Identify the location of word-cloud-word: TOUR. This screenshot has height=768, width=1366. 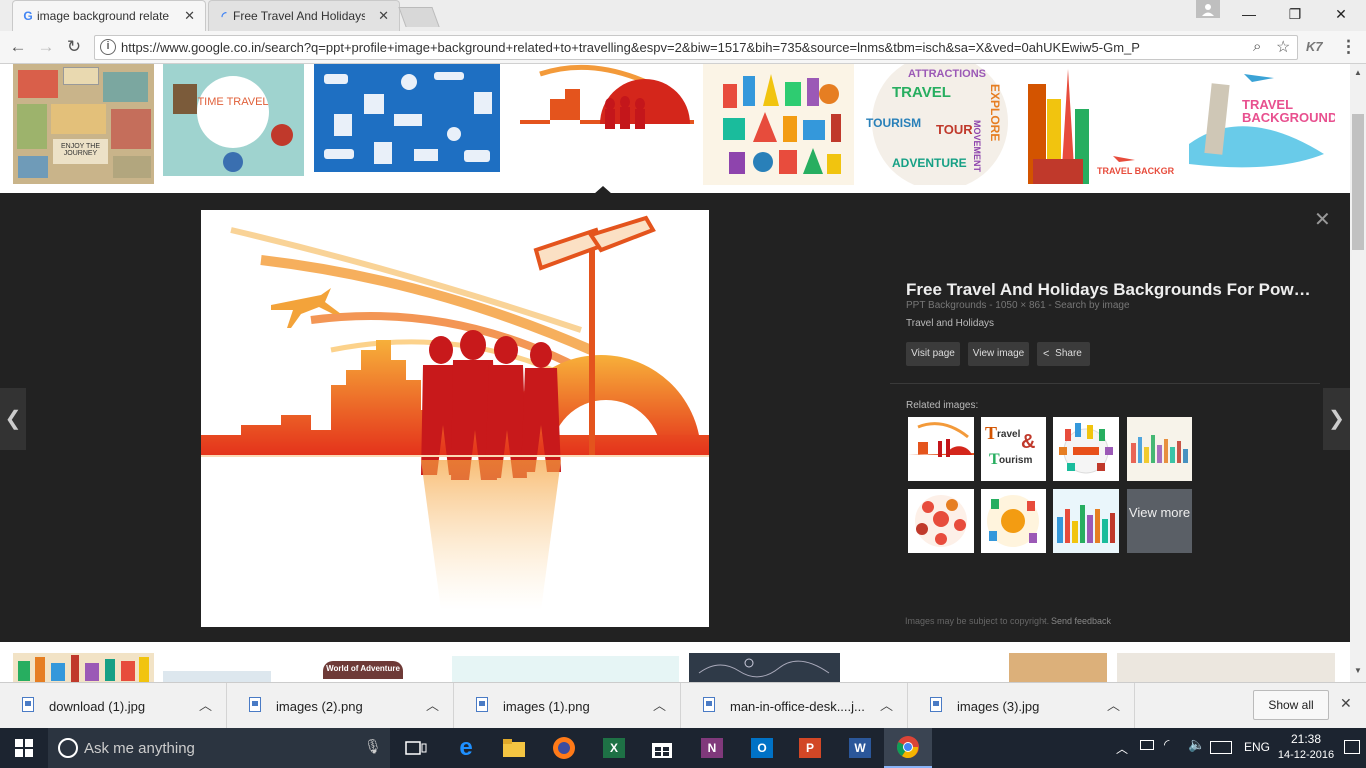
(954, 129).